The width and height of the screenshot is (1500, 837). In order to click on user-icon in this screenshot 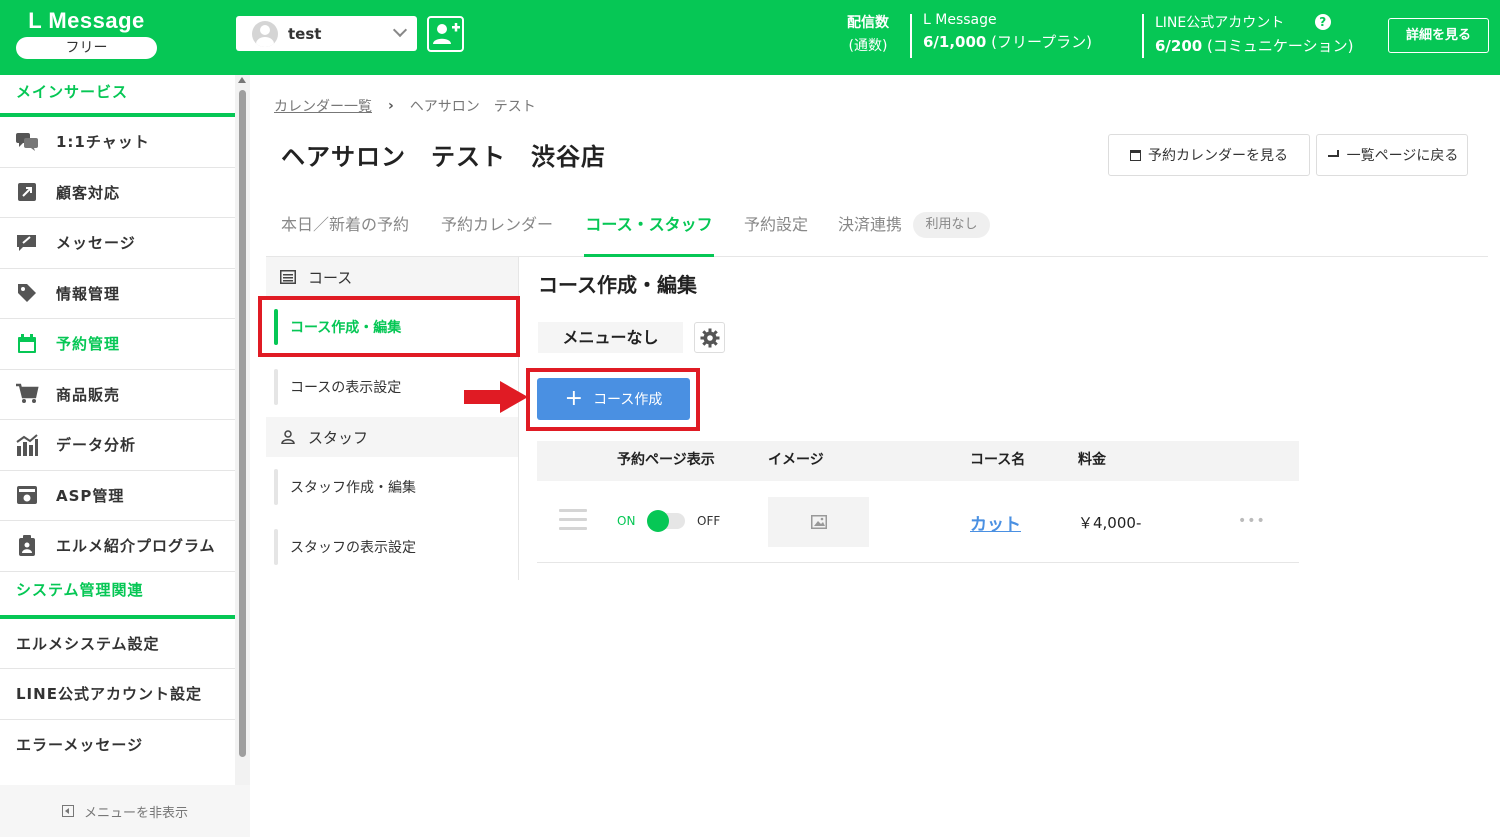, I will do `click(288, 437)`.